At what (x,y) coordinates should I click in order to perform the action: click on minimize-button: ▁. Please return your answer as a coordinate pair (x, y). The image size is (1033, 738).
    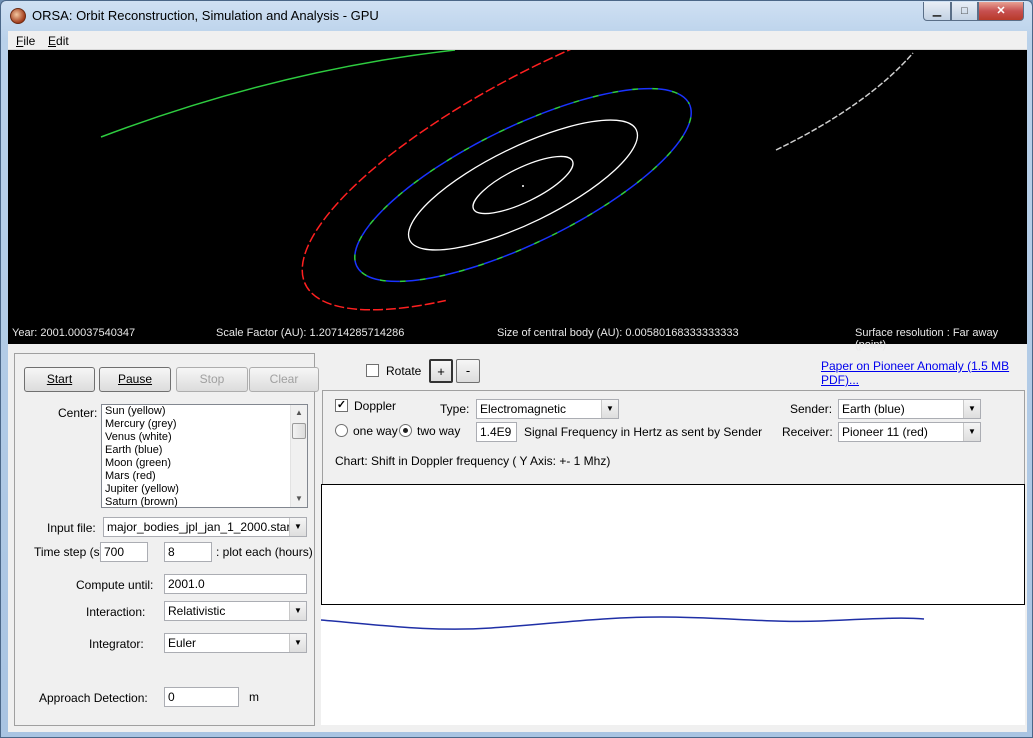
    Looking at the image, I should click on (937, 11).